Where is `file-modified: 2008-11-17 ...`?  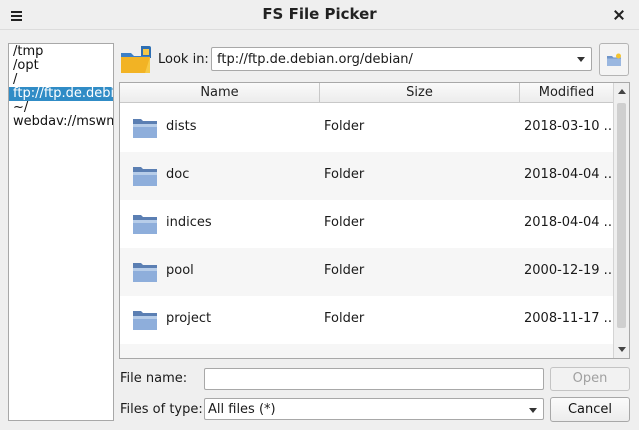 file-modified: 2008-11-17 ... is located at coordinates (570, 318).